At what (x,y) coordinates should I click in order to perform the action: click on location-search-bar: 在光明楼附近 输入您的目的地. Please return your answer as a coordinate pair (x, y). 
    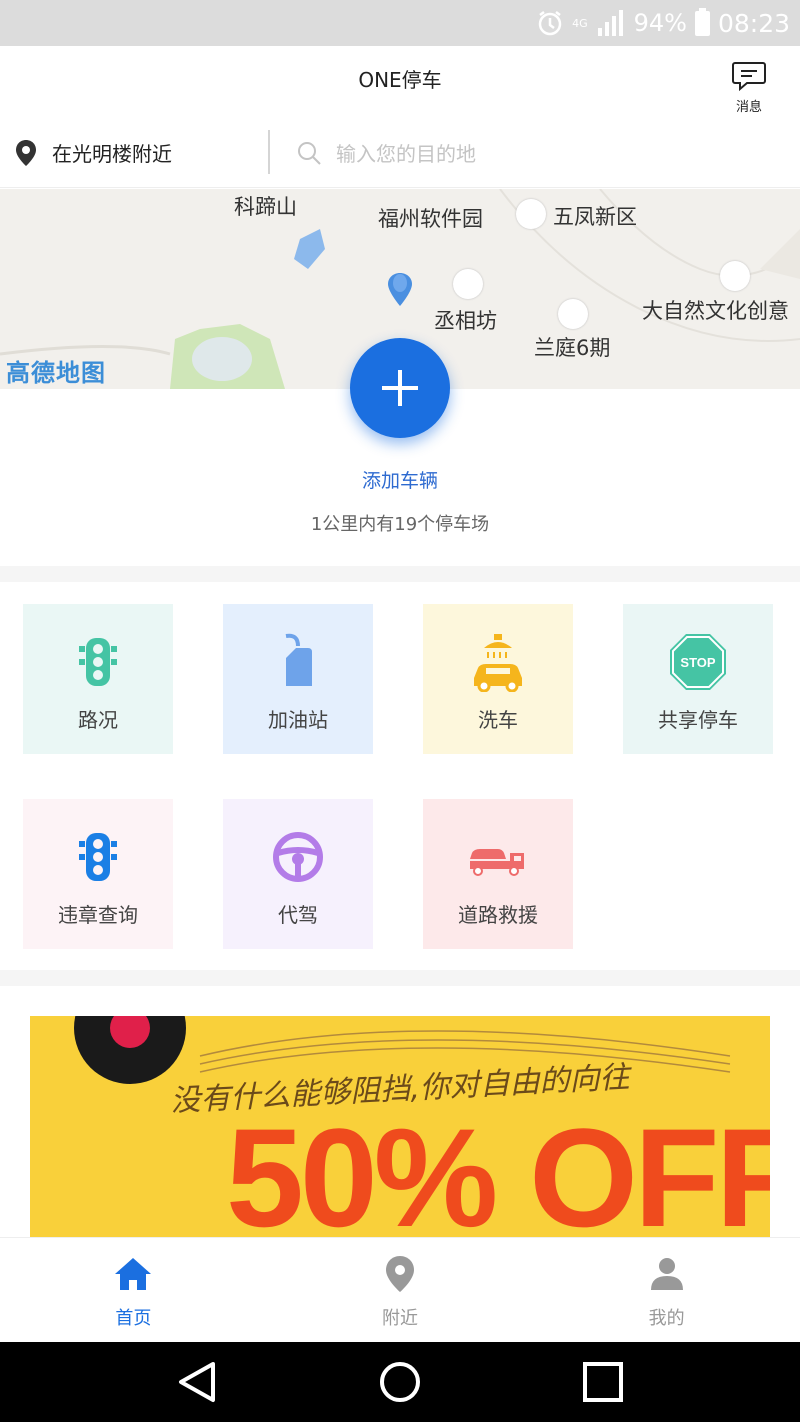
    Looking at the image, I should click on (400, 153).